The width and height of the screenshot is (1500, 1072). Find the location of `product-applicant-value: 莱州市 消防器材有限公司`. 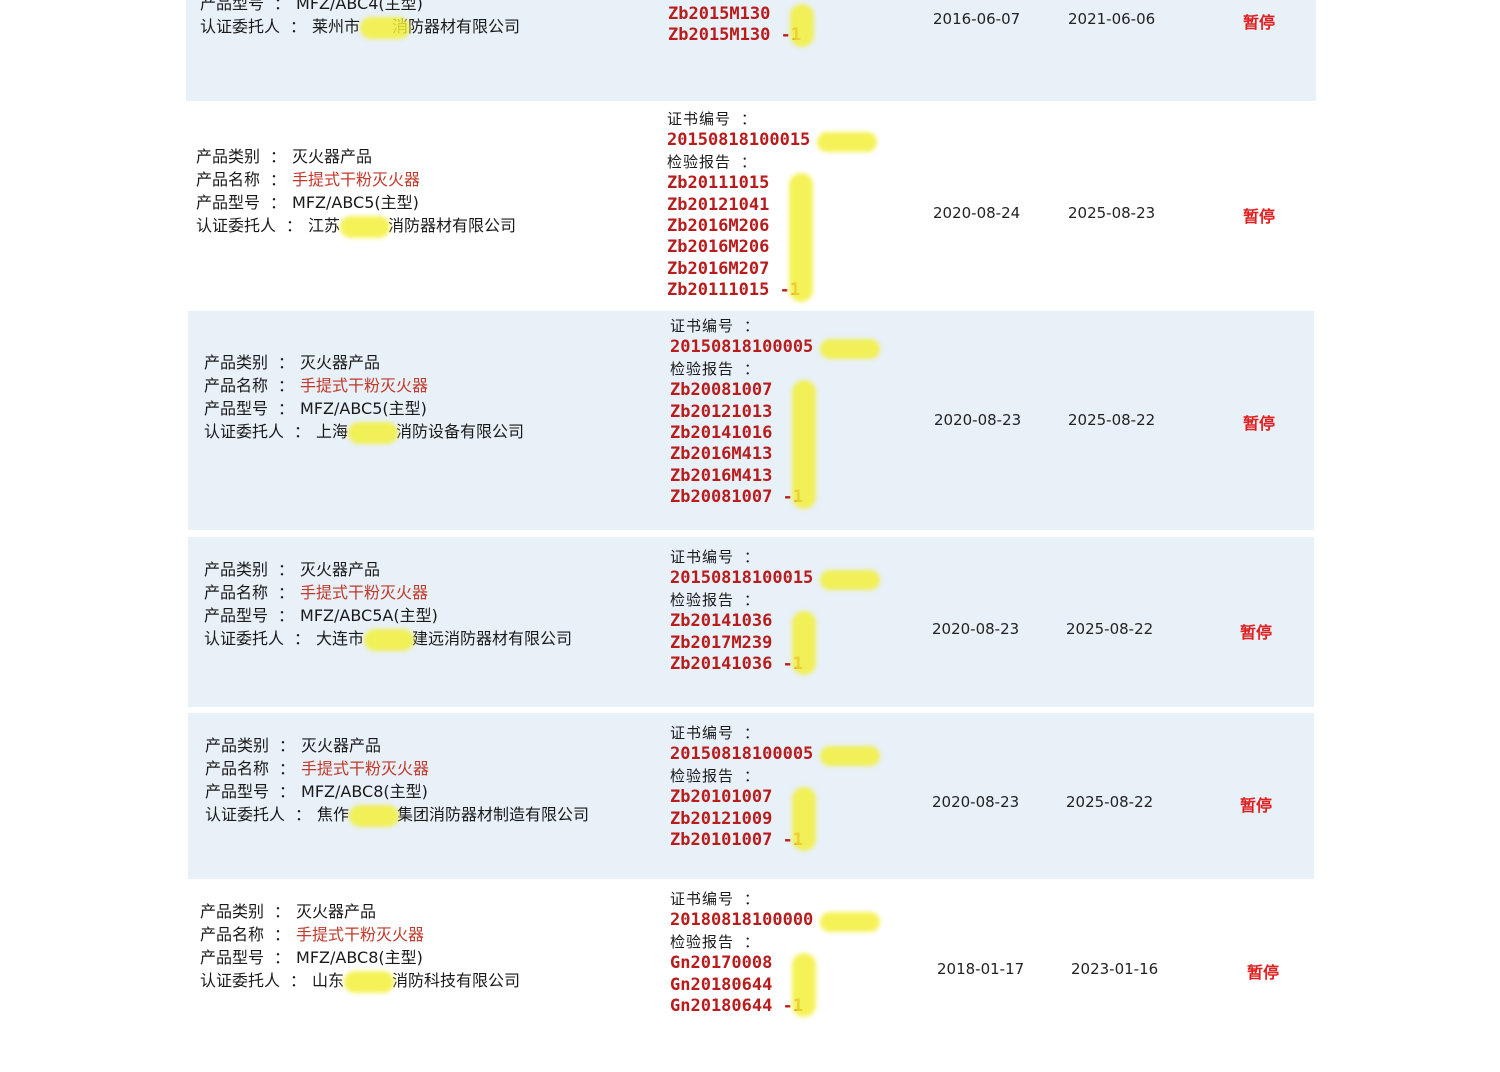

product-applicant-value: 莱州市 消防器材有限公司 is located at coordinates (416, 26).